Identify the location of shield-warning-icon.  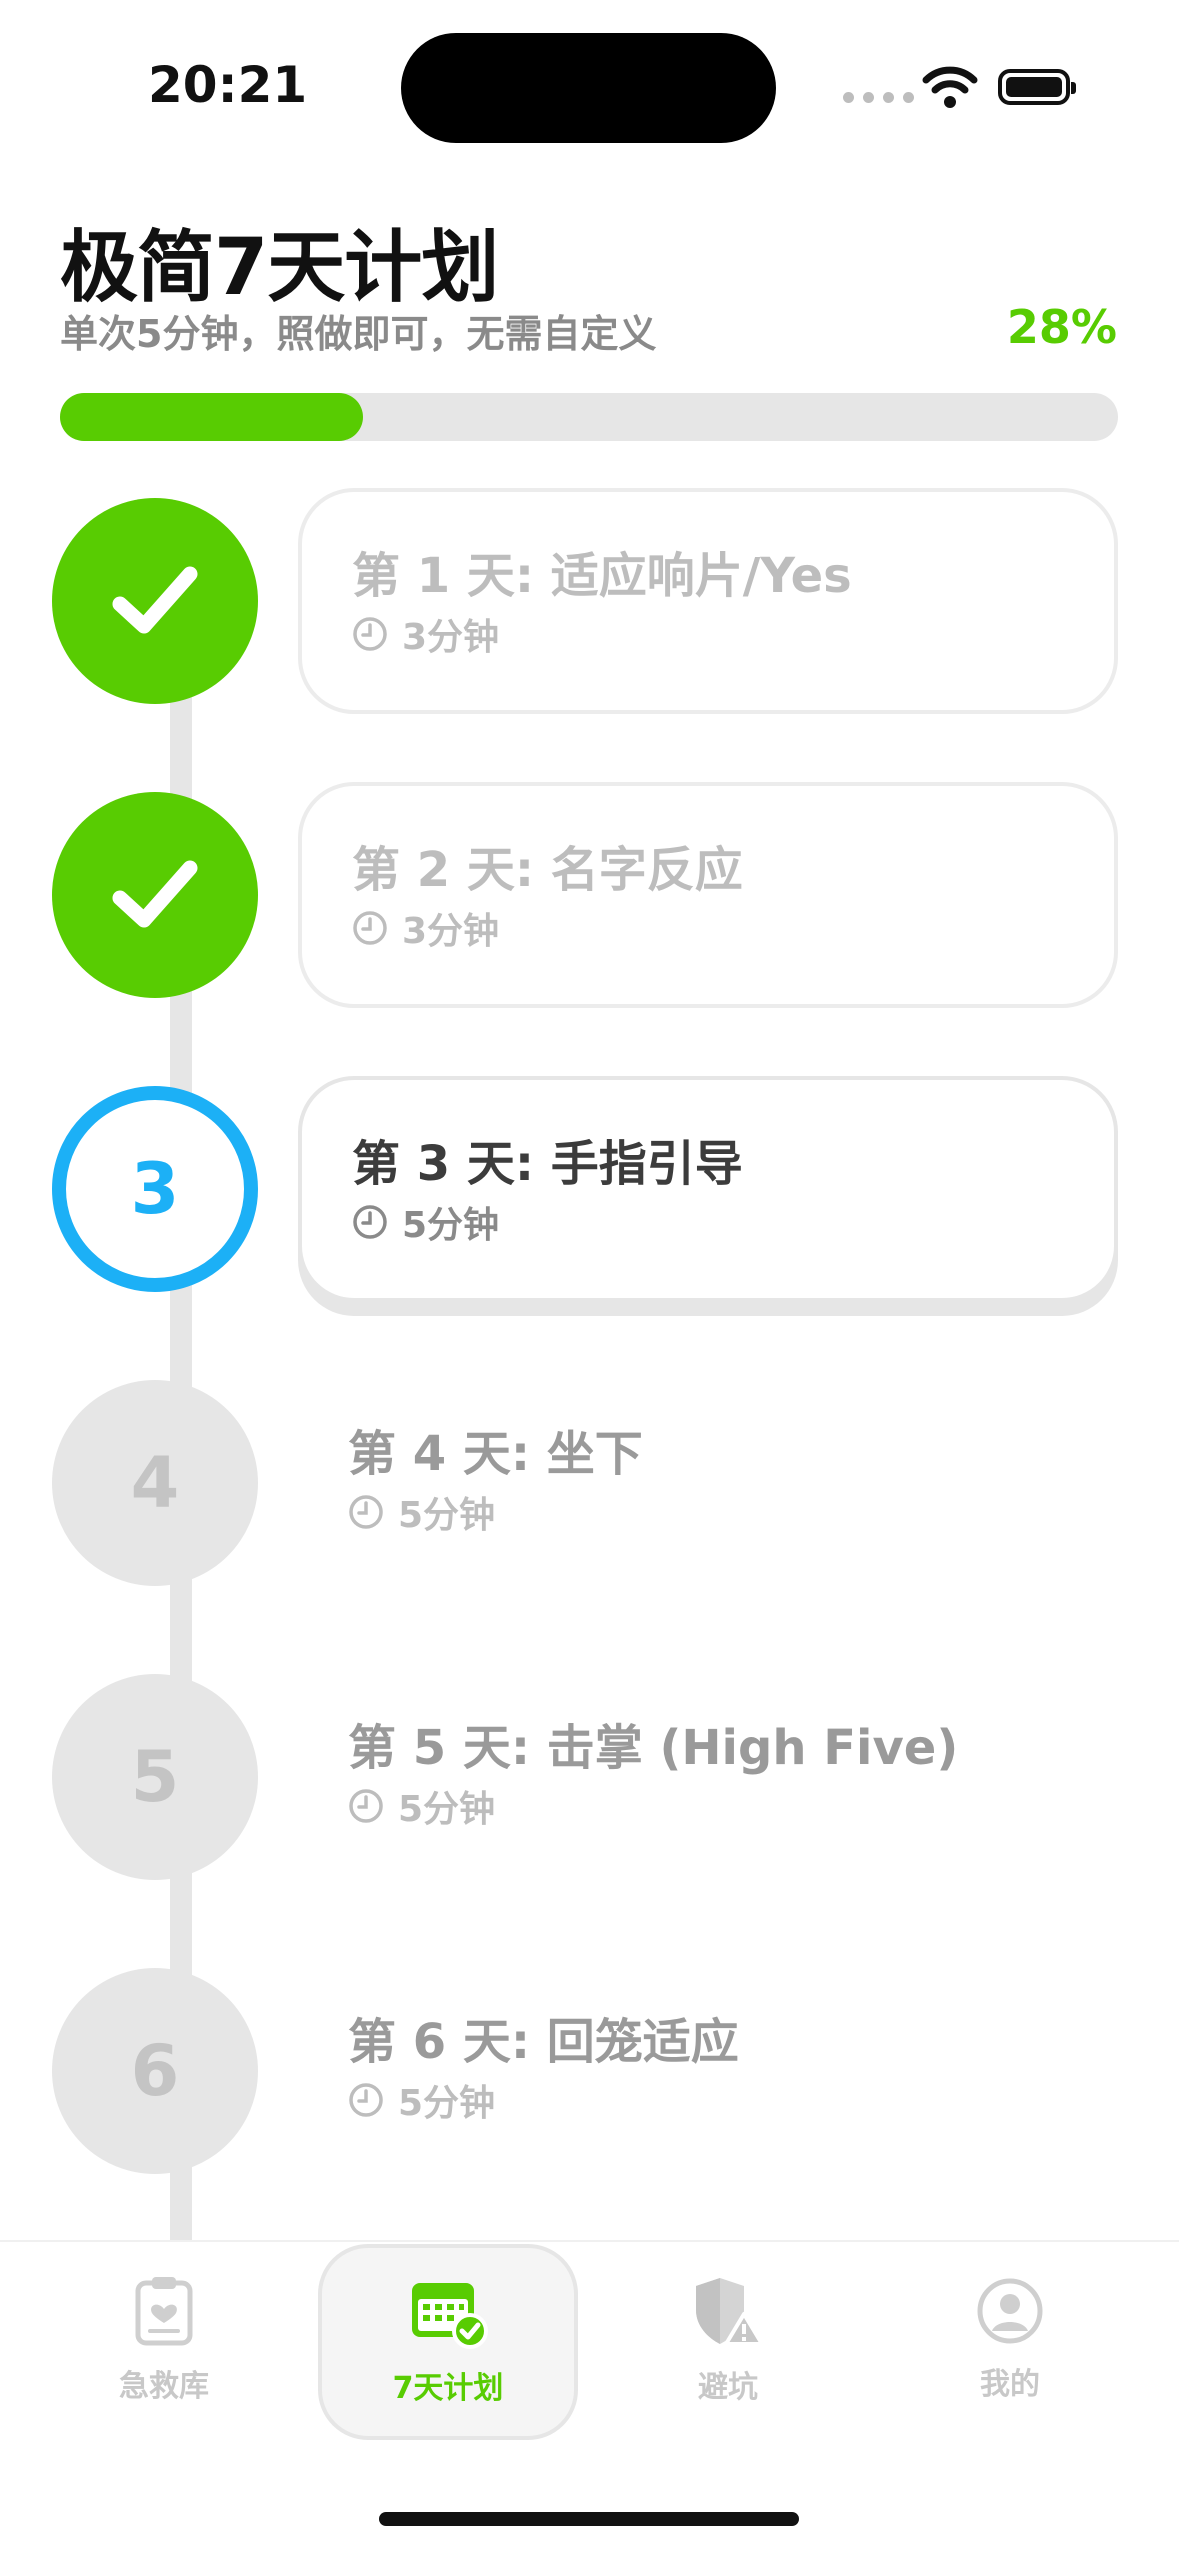
(730, 2312).